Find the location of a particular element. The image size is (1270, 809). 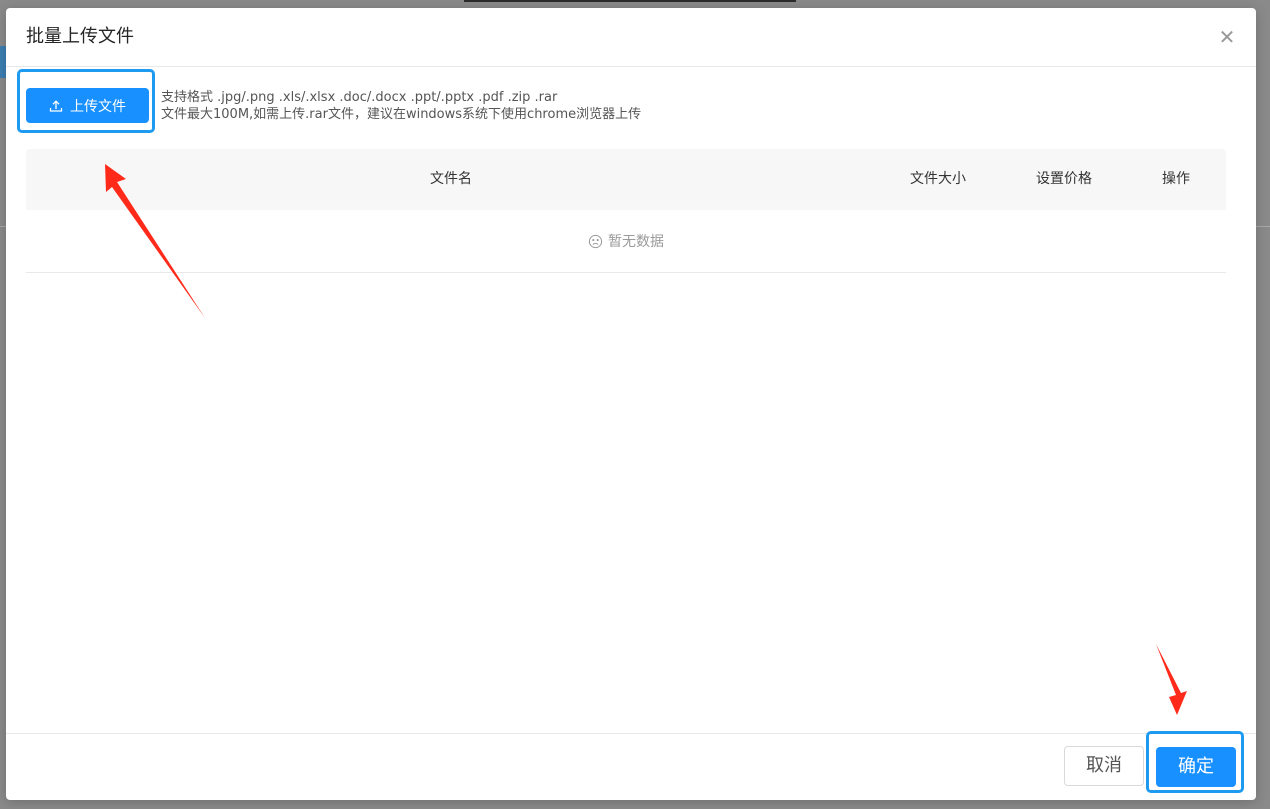

table-empty-state: 暂无数据 is located at coordinates (626, 241).